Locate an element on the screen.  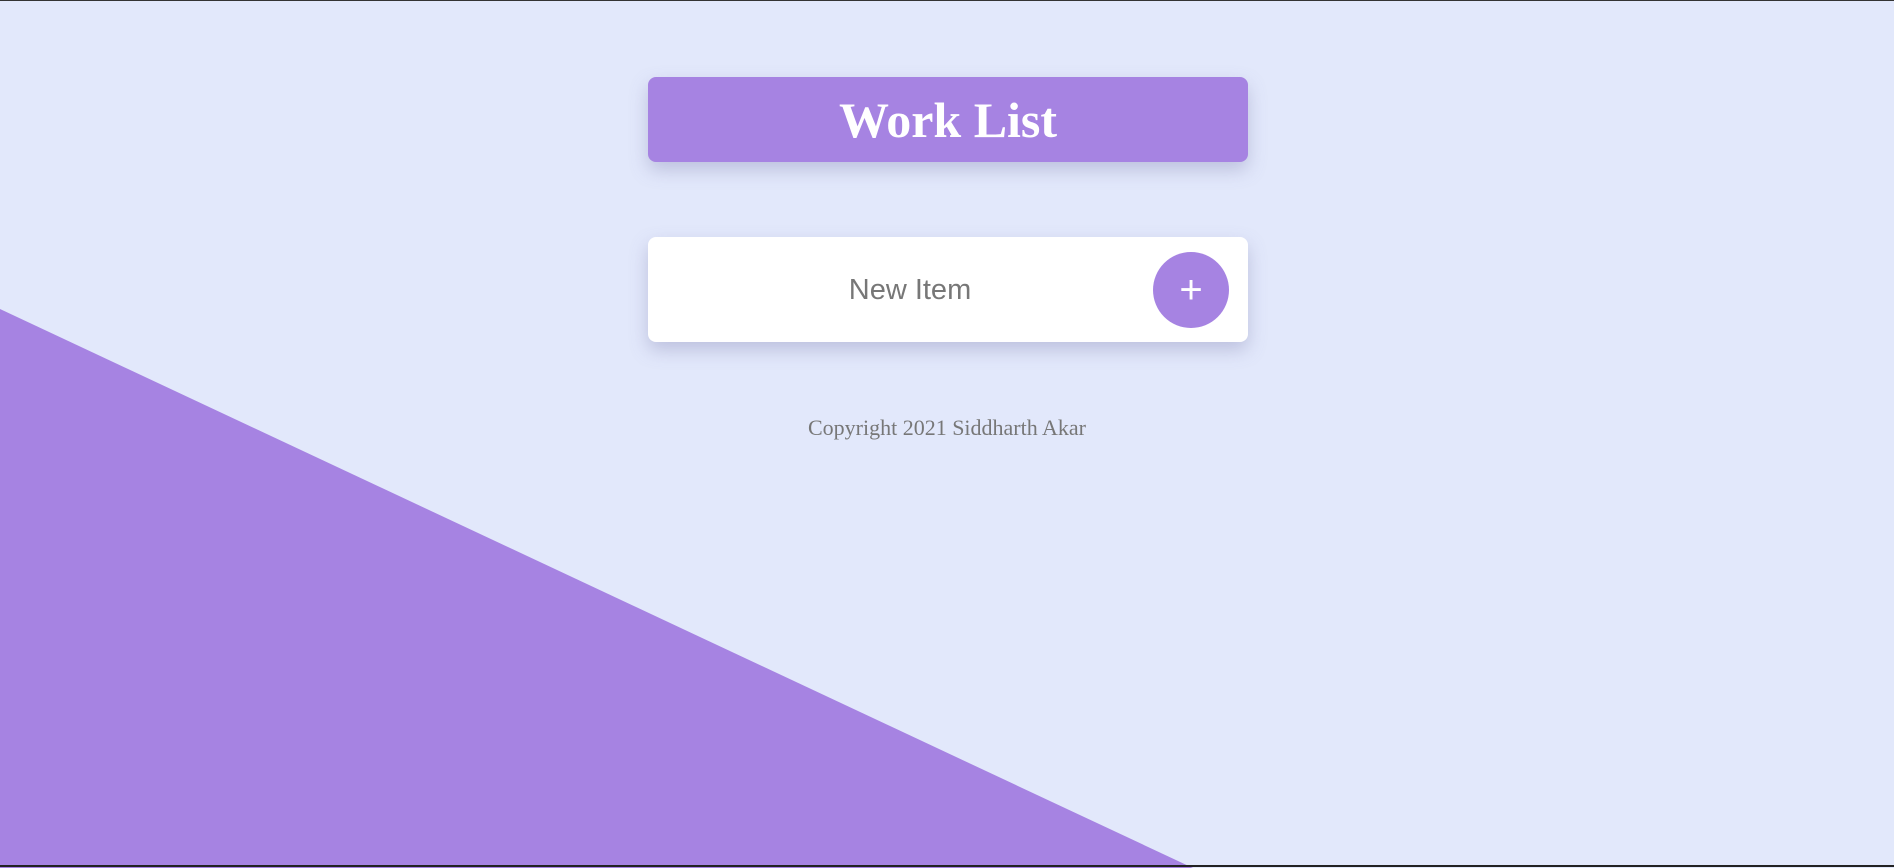
header-box: Work List is located at coordinates (948, 119).